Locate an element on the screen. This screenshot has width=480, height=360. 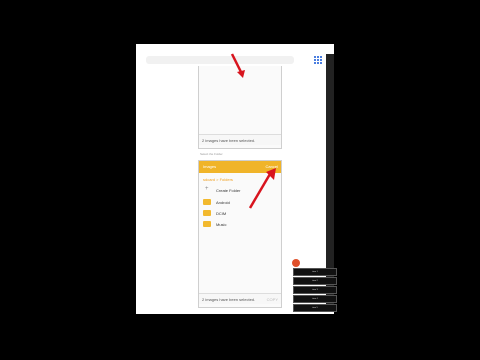
menu-item: item 1 is located at coordinates (315, 272).